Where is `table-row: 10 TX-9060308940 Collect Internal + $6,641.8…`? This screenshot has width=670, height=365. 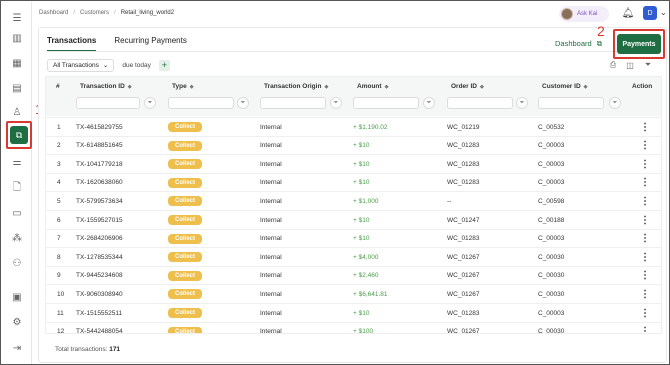
table-row: 10 TX-9060308940 Collect Internal + $6,641.8… is located at coordinates (353, 293).